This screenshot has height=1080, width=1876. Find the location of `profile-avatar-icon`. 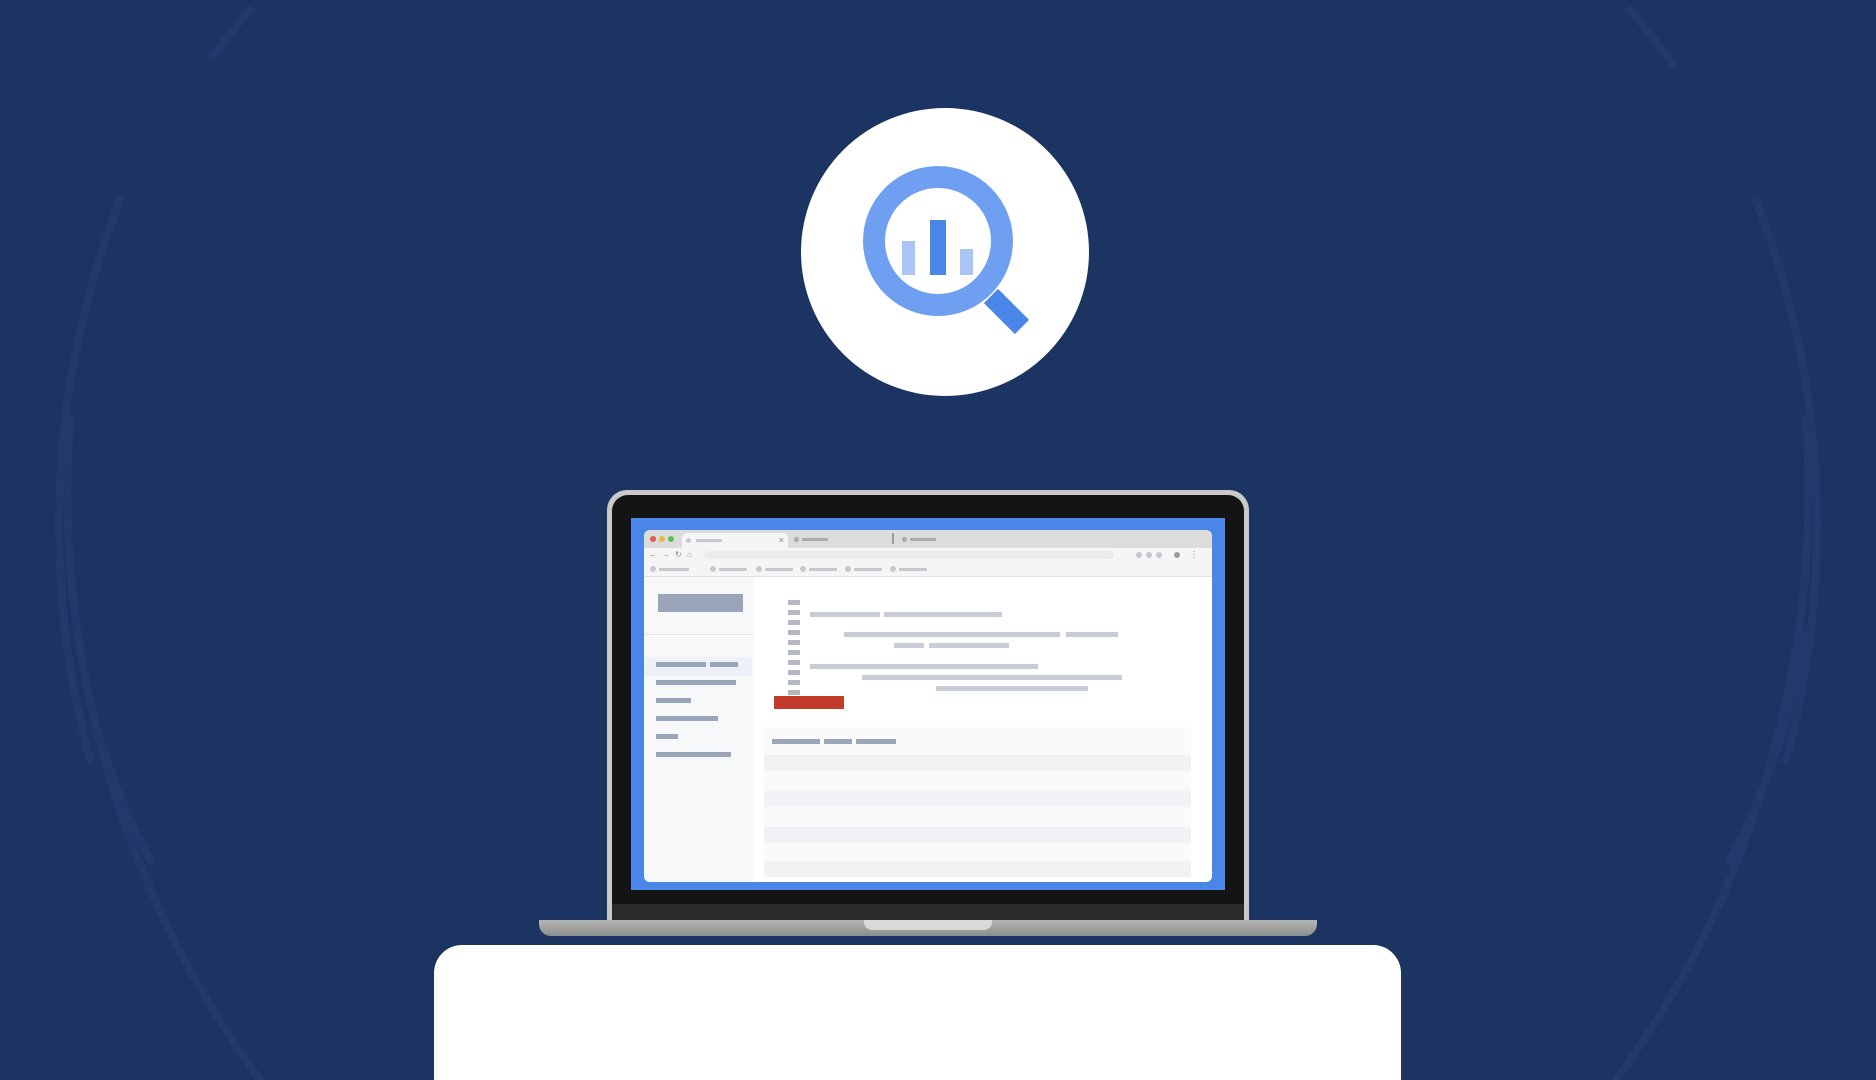

profile-avatar-icon is located at coordinates (1177, 555).